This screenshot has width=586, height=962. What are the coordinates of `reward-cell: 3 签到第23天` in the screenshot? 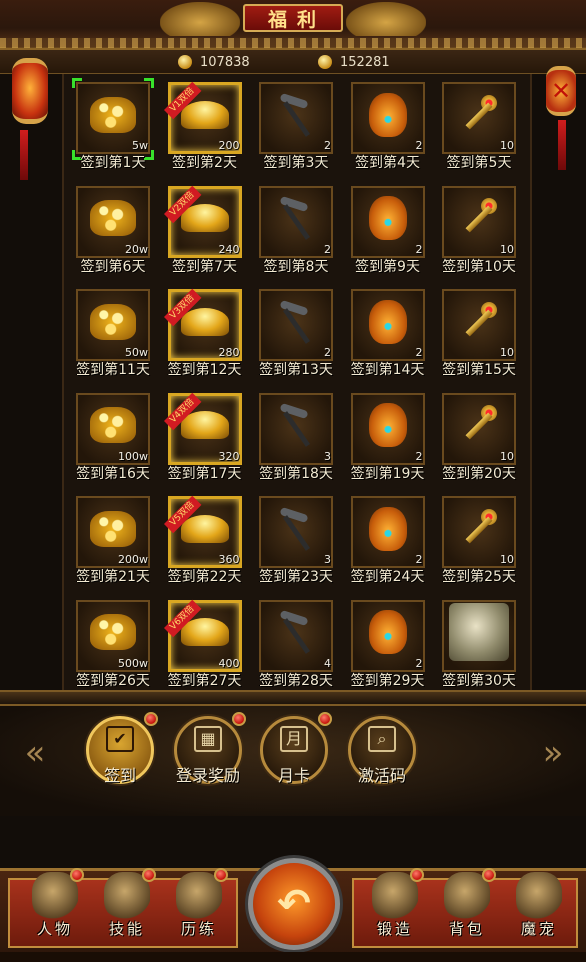 It's located at (296, 539).